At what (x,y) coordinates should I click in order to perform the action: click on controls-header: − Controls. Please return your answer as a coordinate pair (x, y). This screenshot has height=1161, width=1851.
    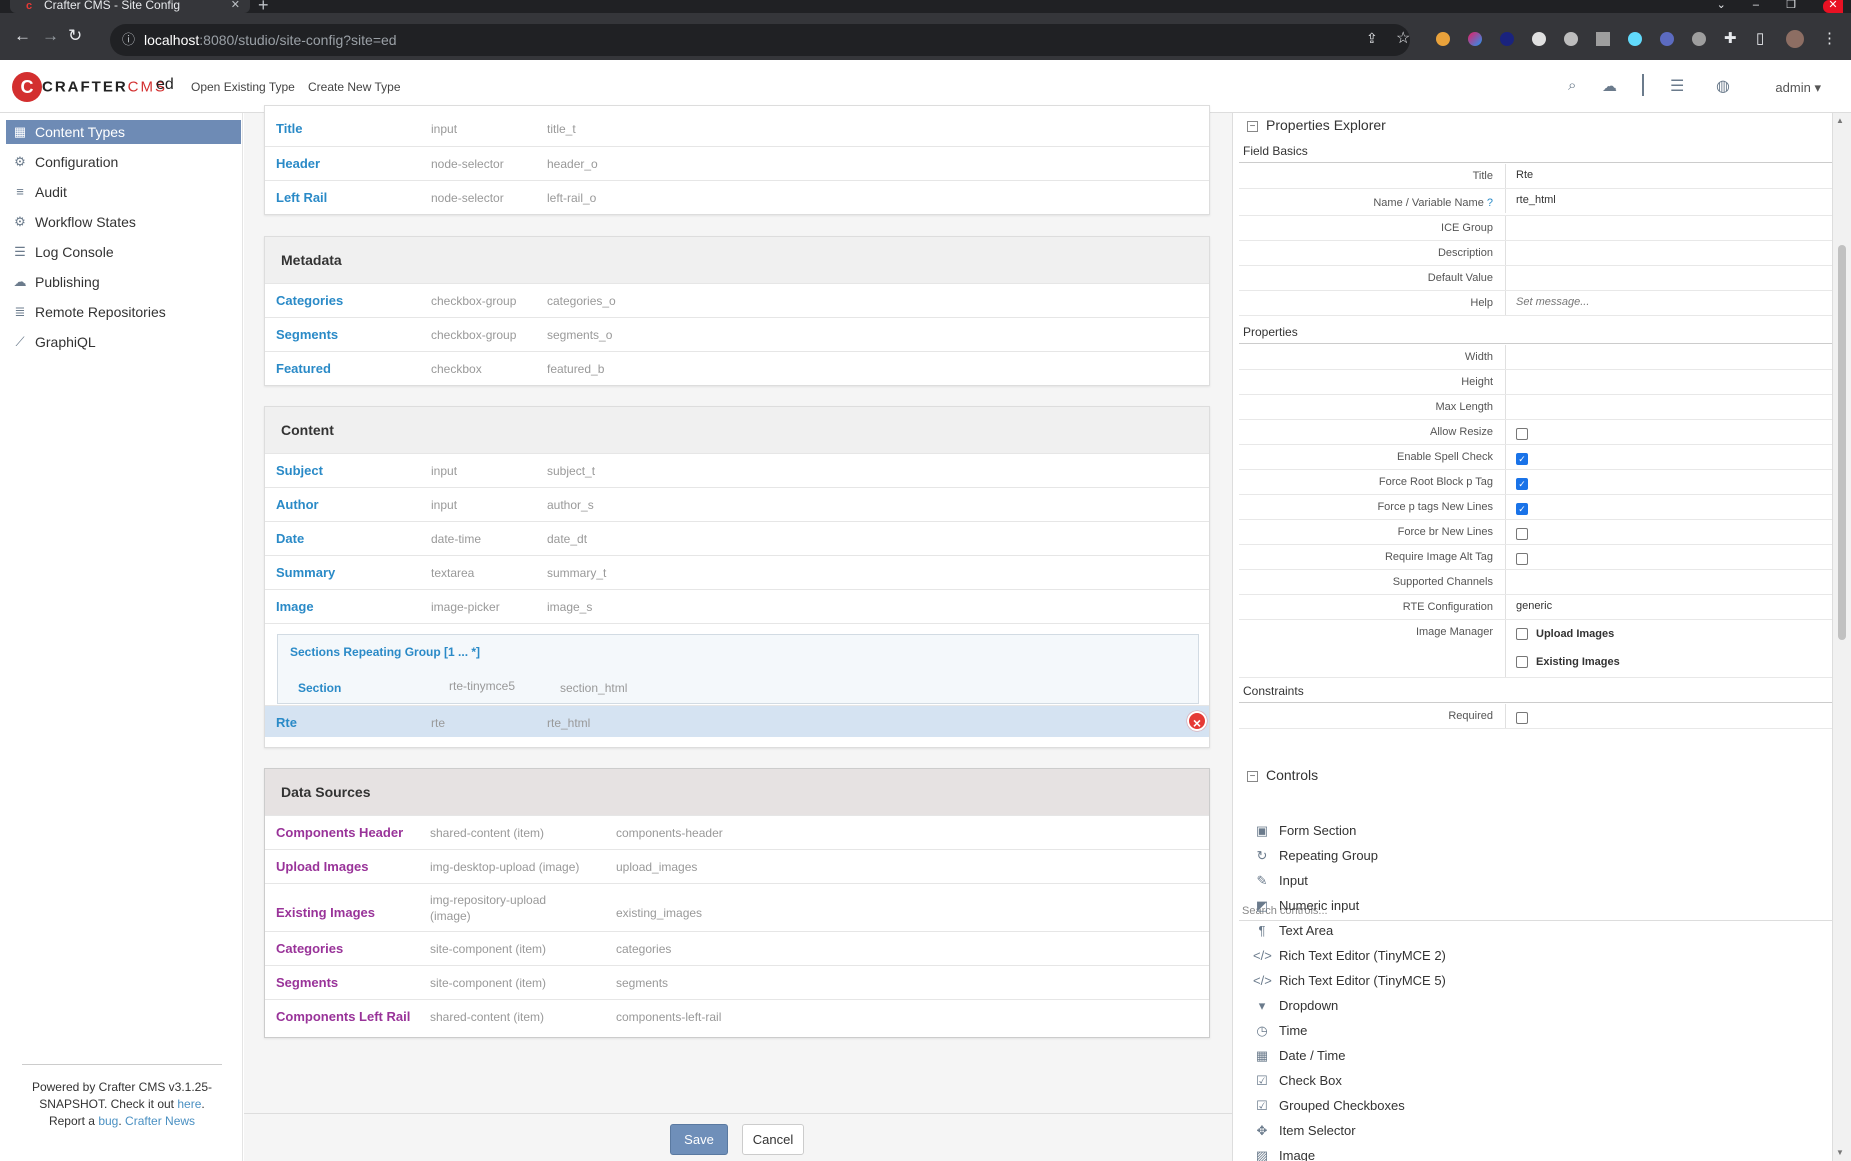
    Looking at the image, I should click on (1282, 775).